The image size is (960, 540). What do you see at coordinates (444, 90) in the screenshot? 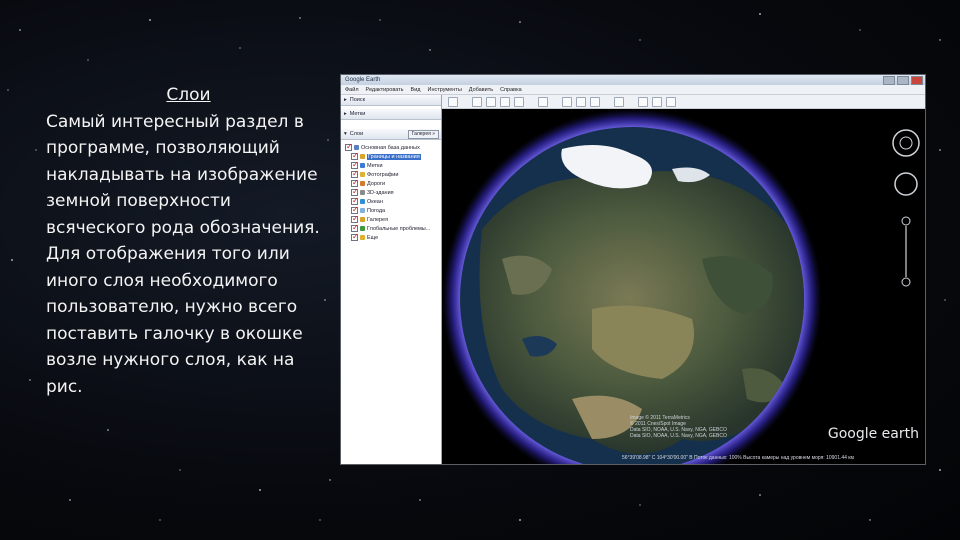
I see `menu-tools: Инструменты` at bounding box center [444, 90].